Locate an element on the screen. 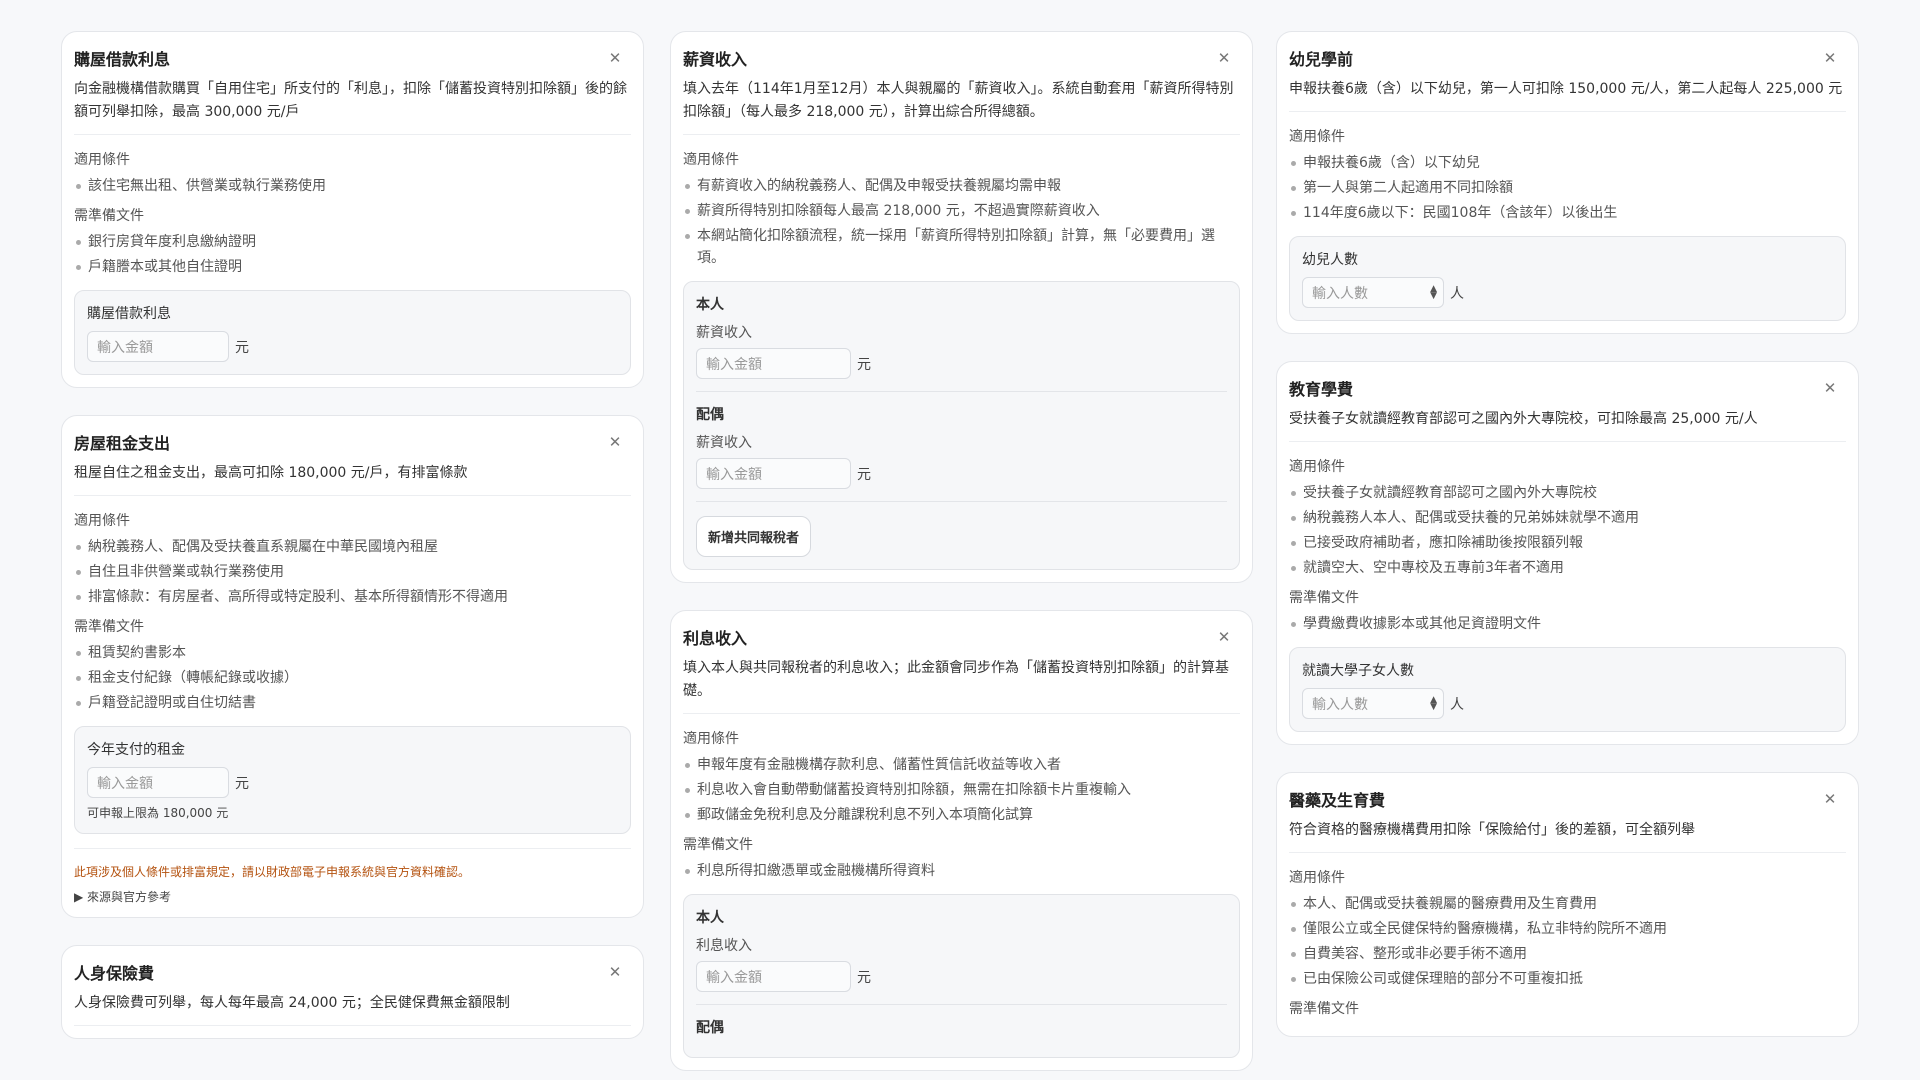  card-title: 幼兒學前 is located at coordinates (1321, 59).